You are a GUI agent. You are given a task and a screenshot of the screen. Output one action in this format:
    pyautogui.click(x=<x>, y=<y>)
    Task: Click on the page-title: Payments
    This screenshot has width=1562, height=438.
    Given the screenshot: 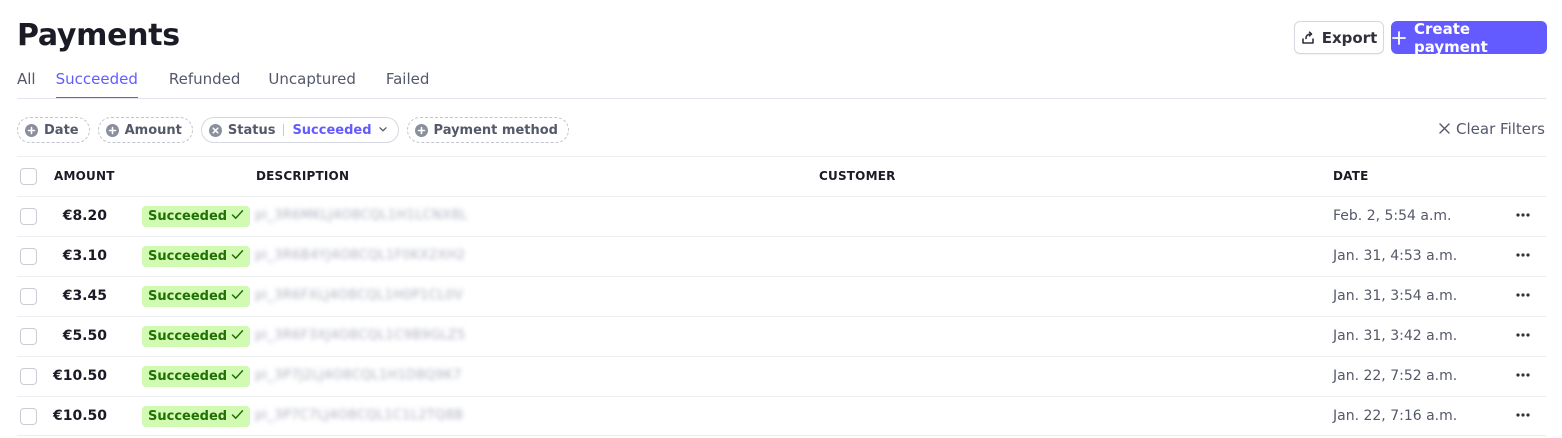 What is the action you would take?
    pyautogui.click(x=98, y=35)
    